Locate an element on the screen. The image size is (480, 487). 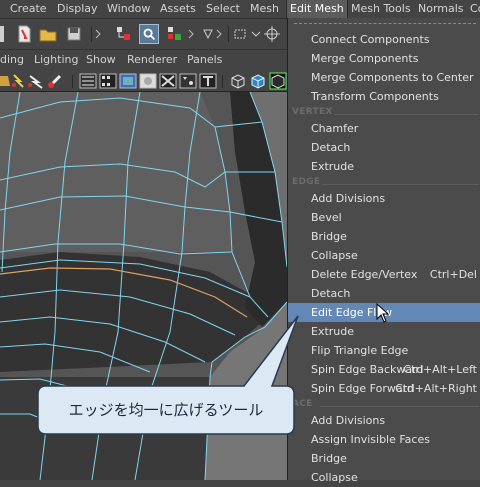
dropdown-stub-icon is located at coordinates (2, 34).